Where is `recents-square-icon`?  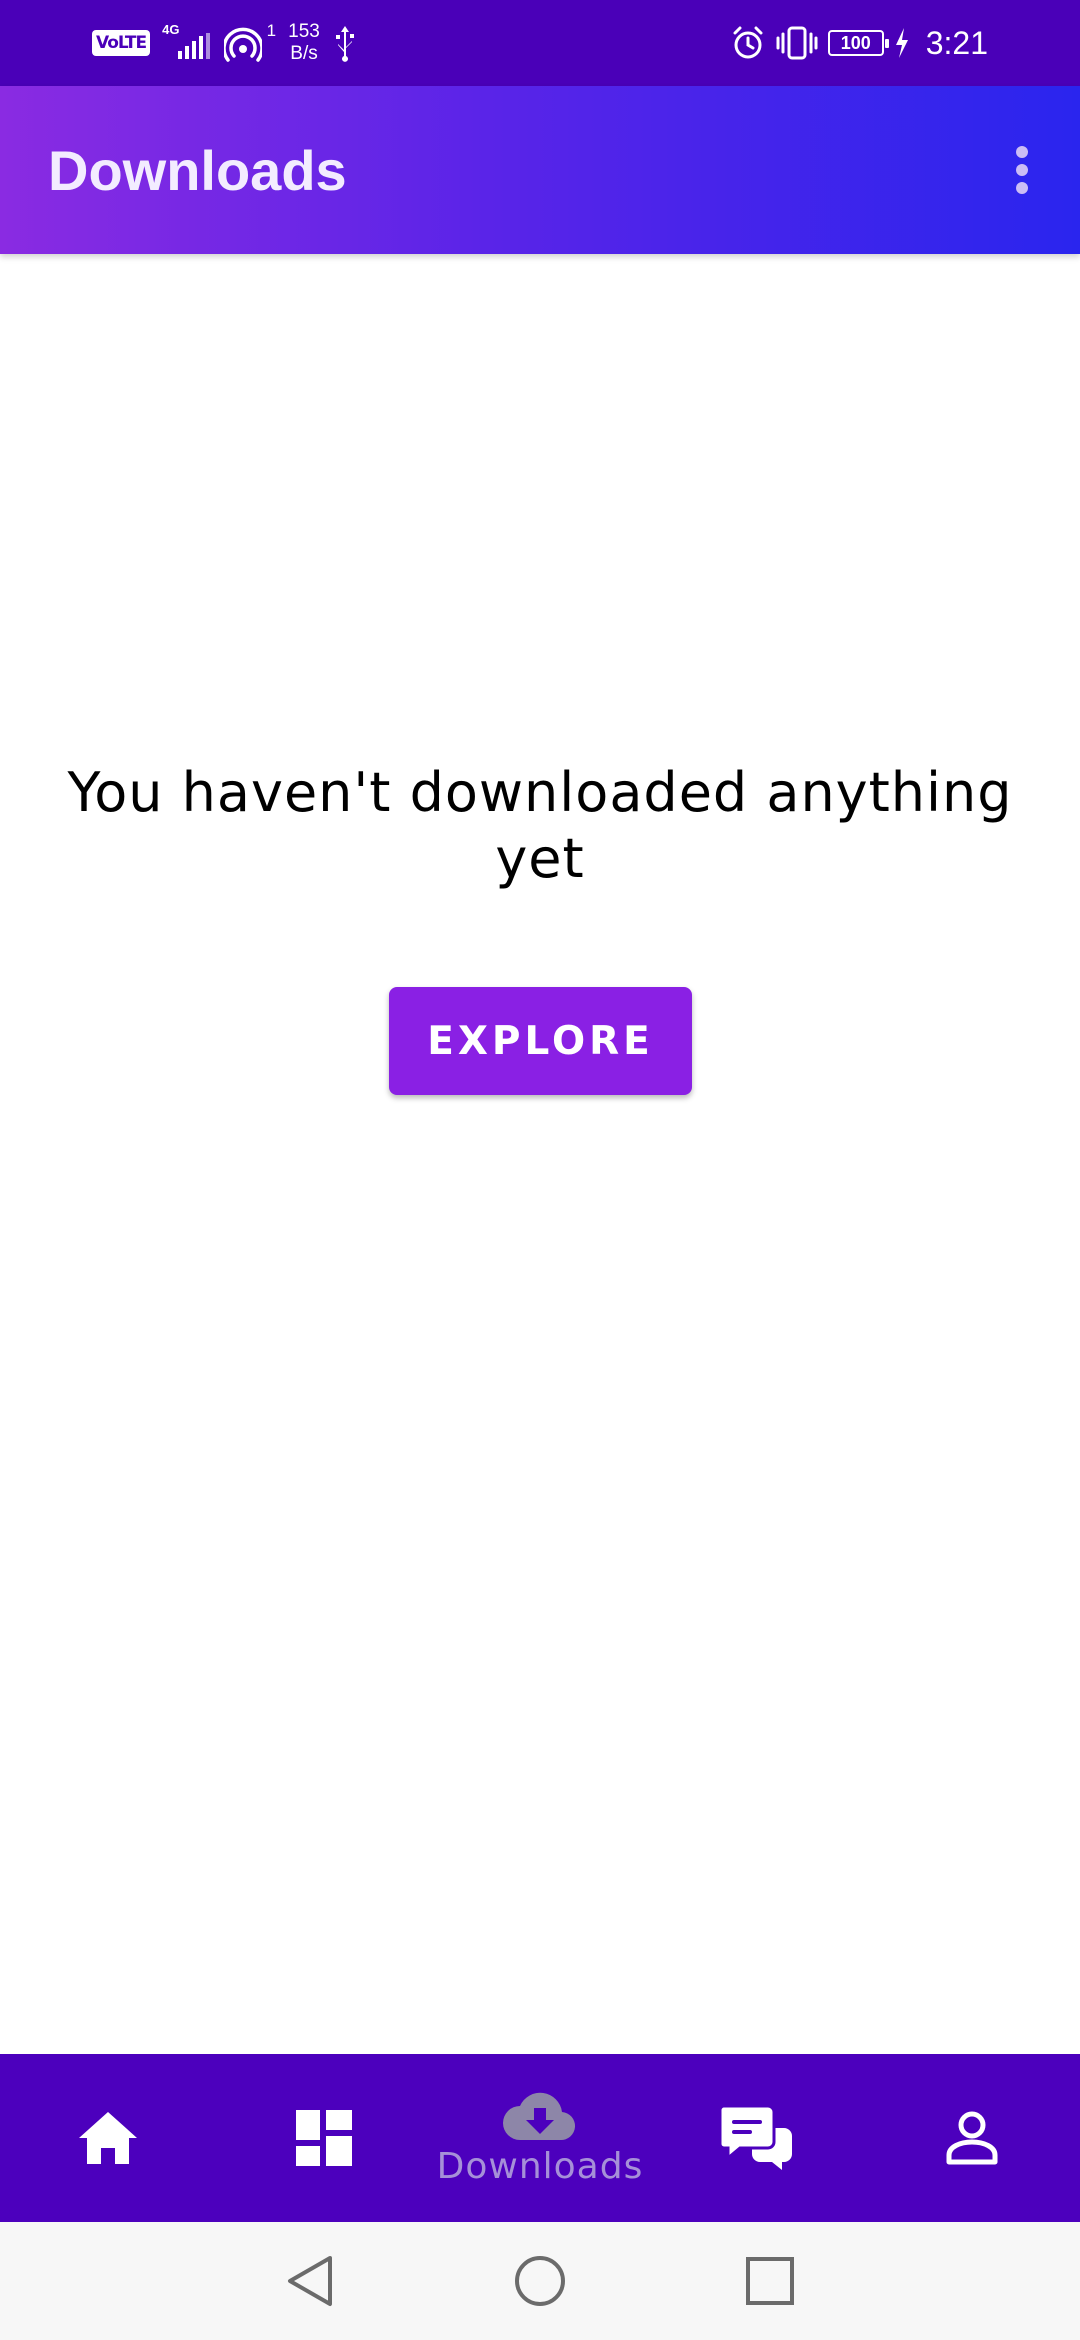 recents-square-icon is located at coordinates (770, 2281).